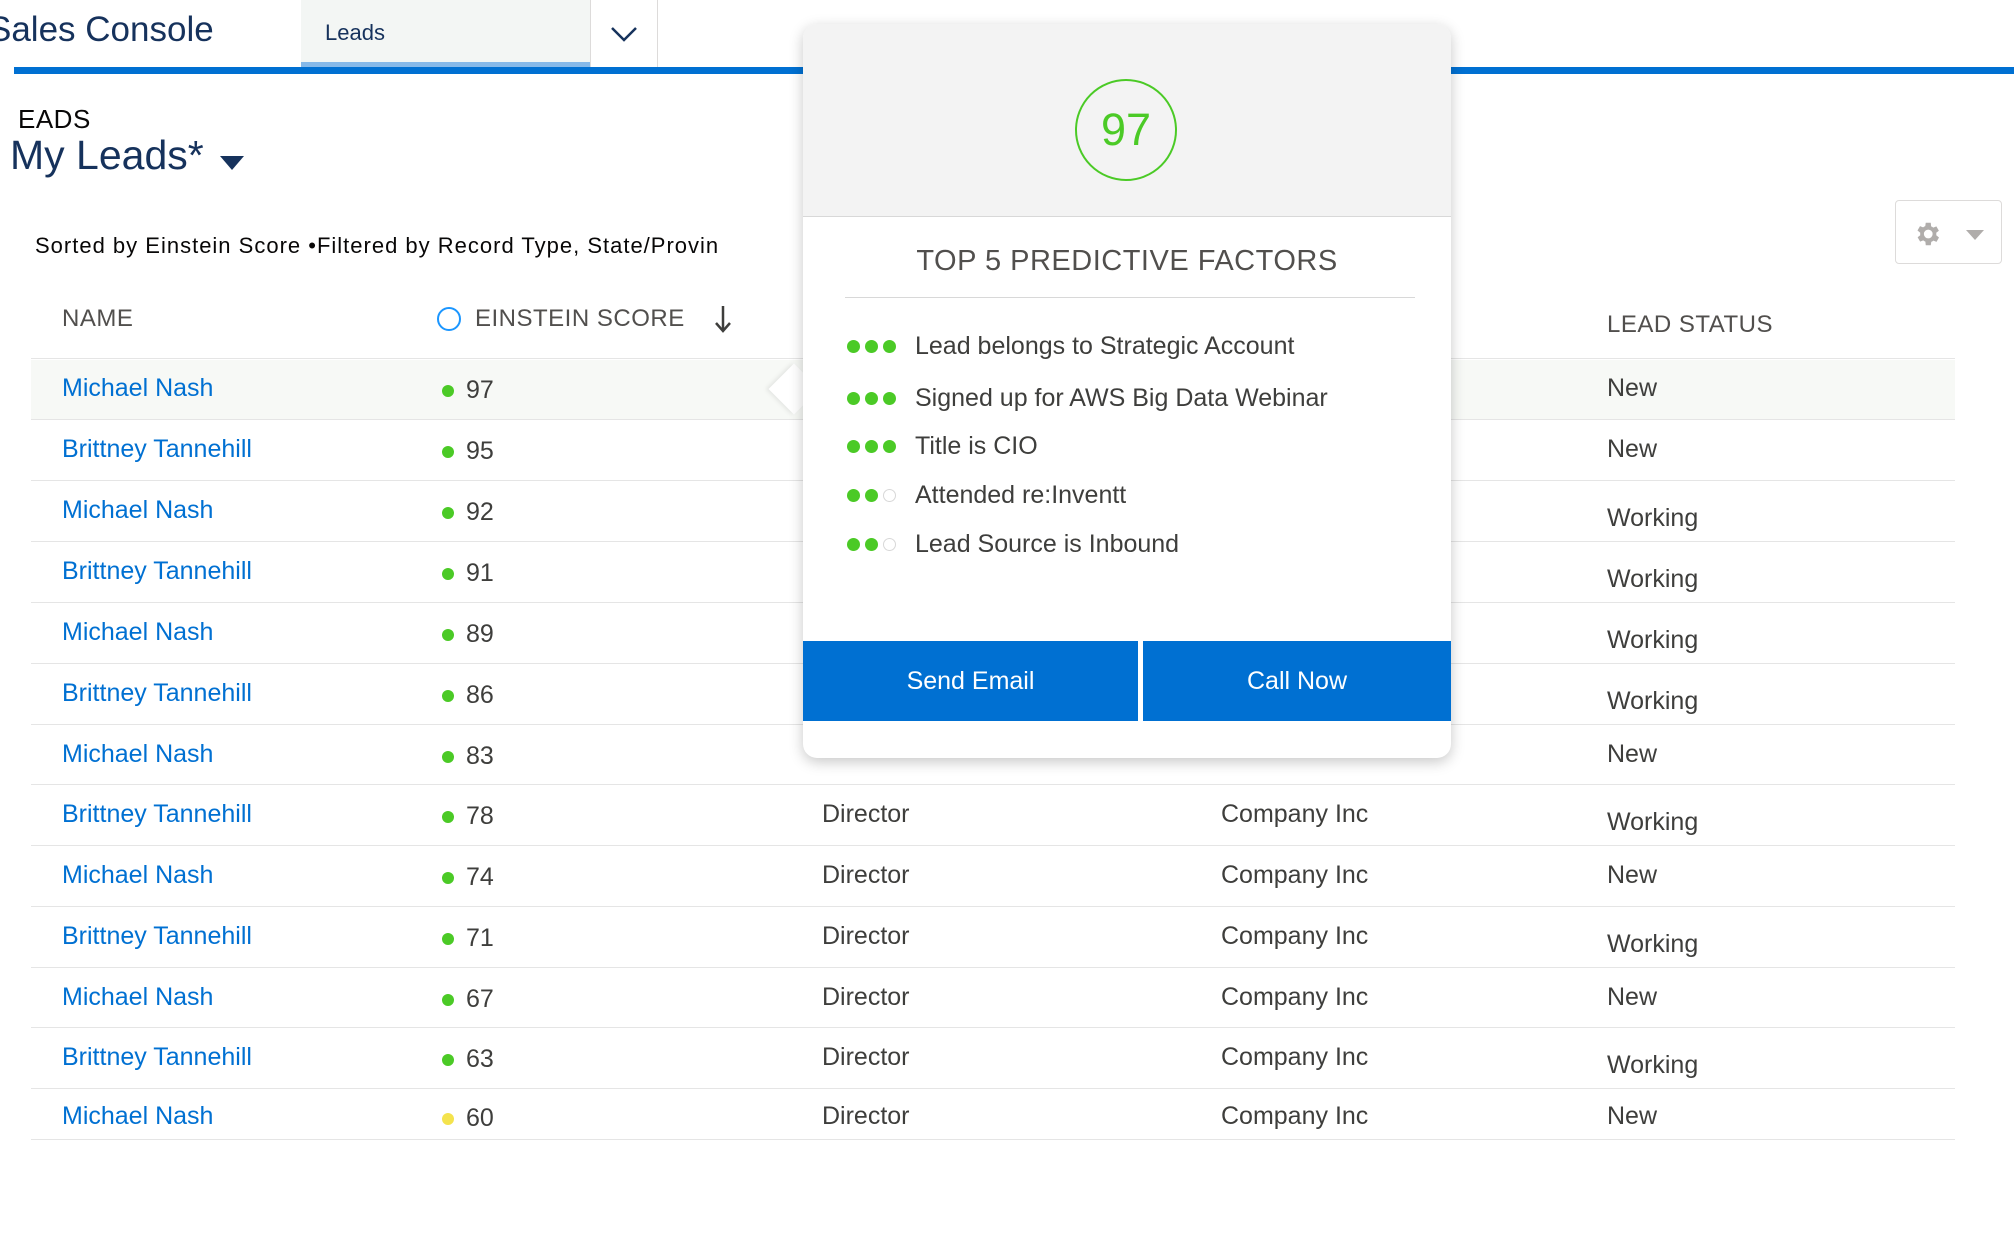 This screenshot has height=1252, width=2014. Describe the element at coordinates (468, 573) in the screenshot. I see `einstein-score-cell: 91` at that location.